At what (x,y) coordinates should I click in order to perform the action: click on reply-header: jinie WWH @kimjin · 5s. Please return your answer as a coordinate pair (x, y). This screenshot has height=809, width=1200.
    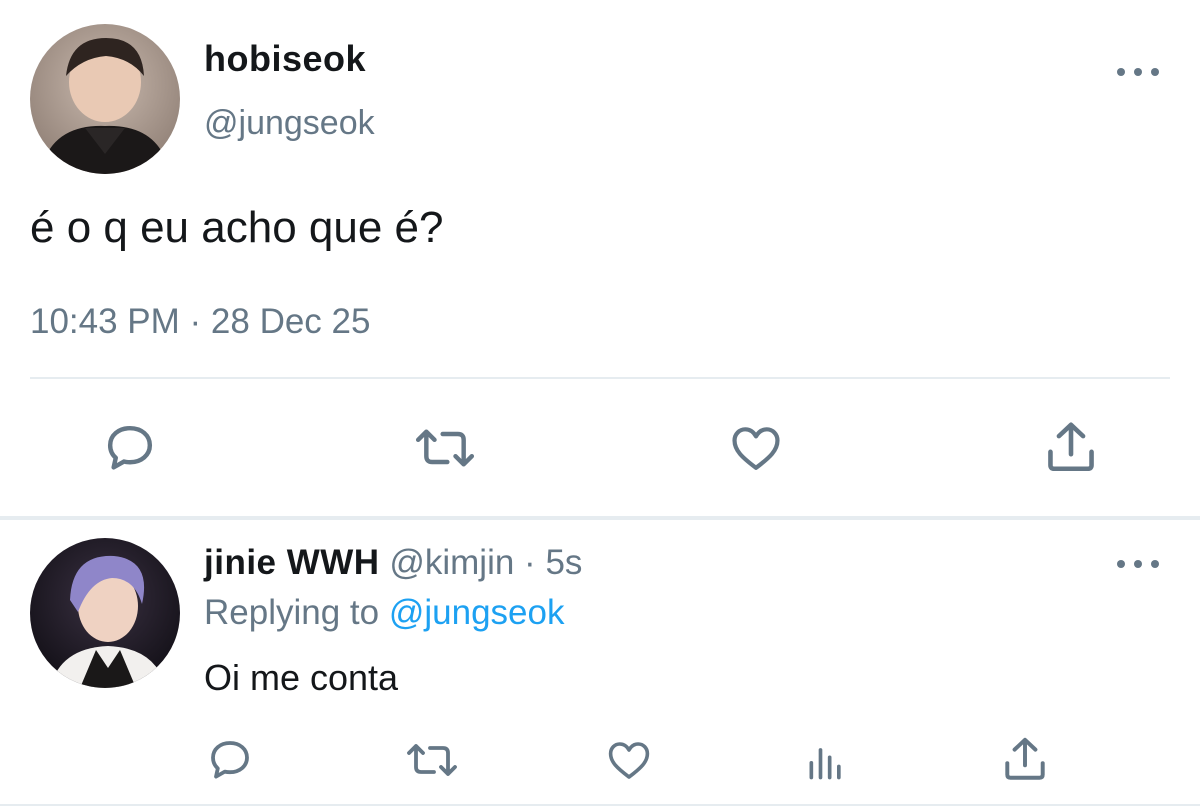
    Looking at the image, I should click on (393, 563).